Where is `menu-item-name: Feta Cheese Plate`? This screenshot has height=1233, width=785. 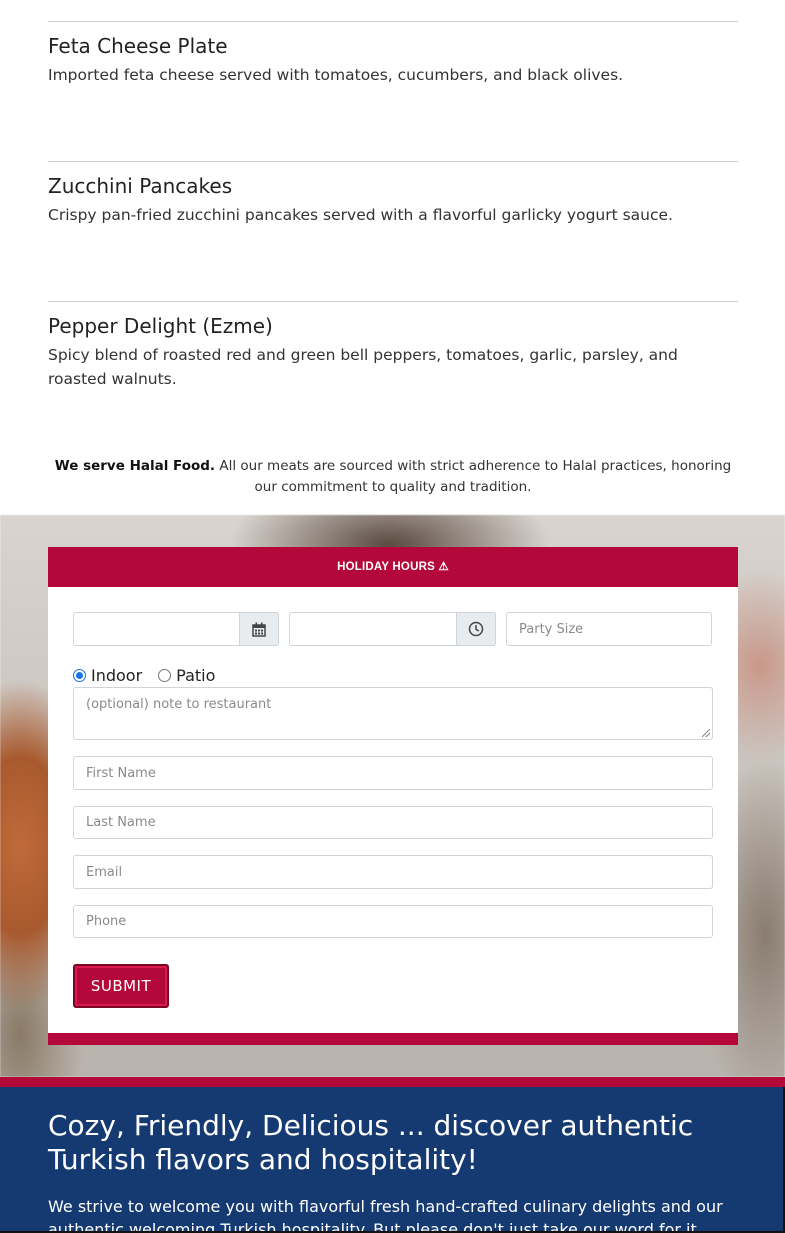 menu-item-name: Feta Cheese Plate is located at coordinates (138, 46).